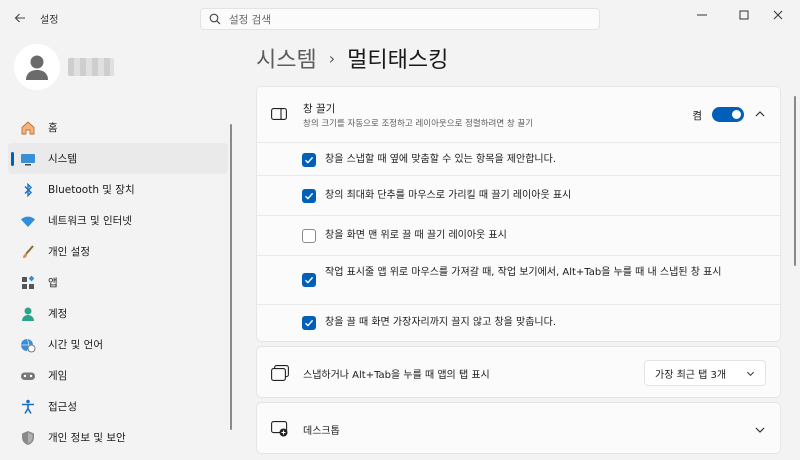 The height and width of the screenshot is (460, 800). I want to click on minimize-button, so click(702, 15).